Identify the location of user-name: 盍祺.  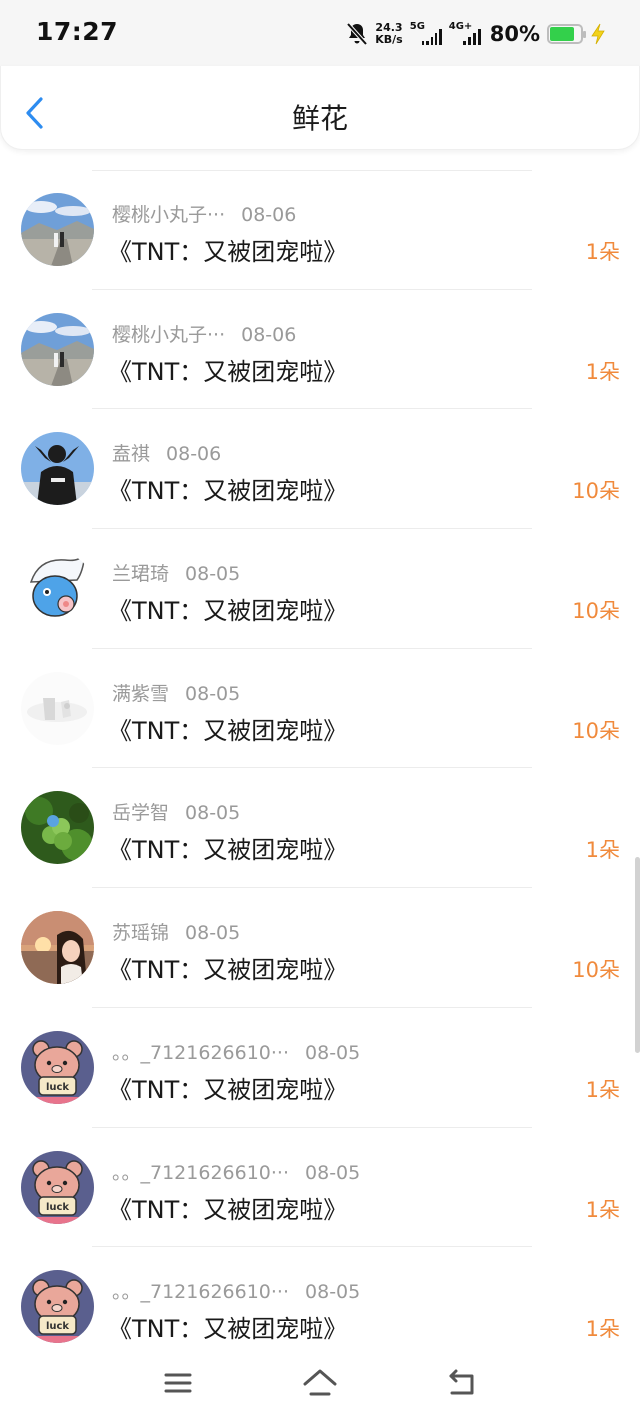
(131, 454).